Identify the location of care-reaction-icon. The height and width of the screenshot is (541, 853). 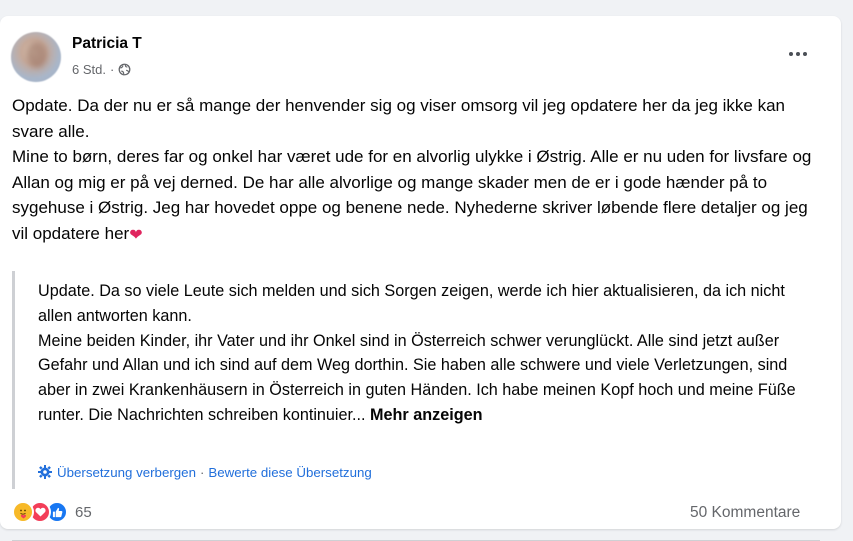
(23, 512).